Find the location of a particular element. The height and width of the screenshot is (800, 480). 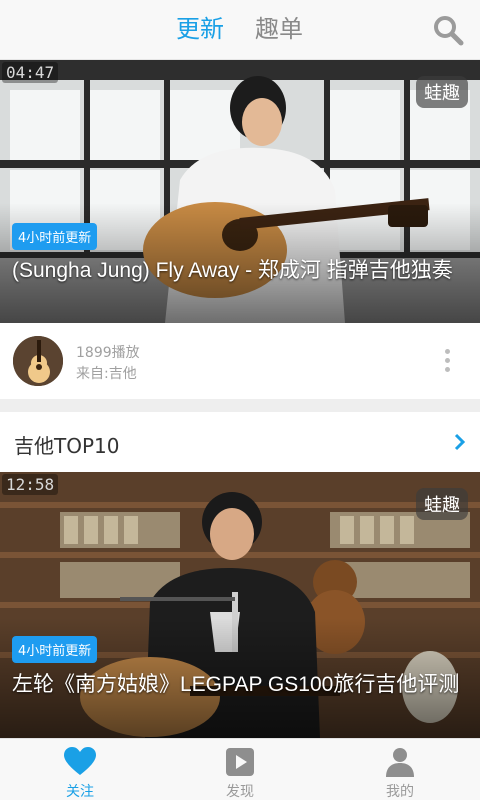

top-bar: 更新 趣单 is located at coordinates (240, 30).